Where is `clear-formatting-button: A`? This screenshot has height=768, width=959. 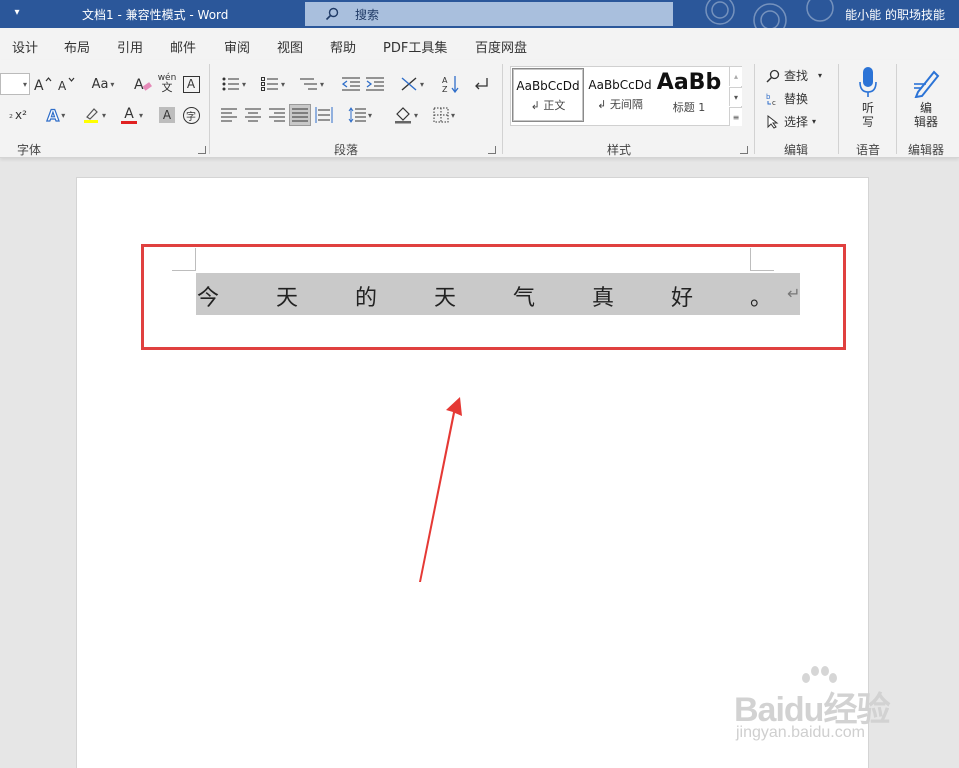 clear-formatting-button: A is located at coordinates (143, 84).